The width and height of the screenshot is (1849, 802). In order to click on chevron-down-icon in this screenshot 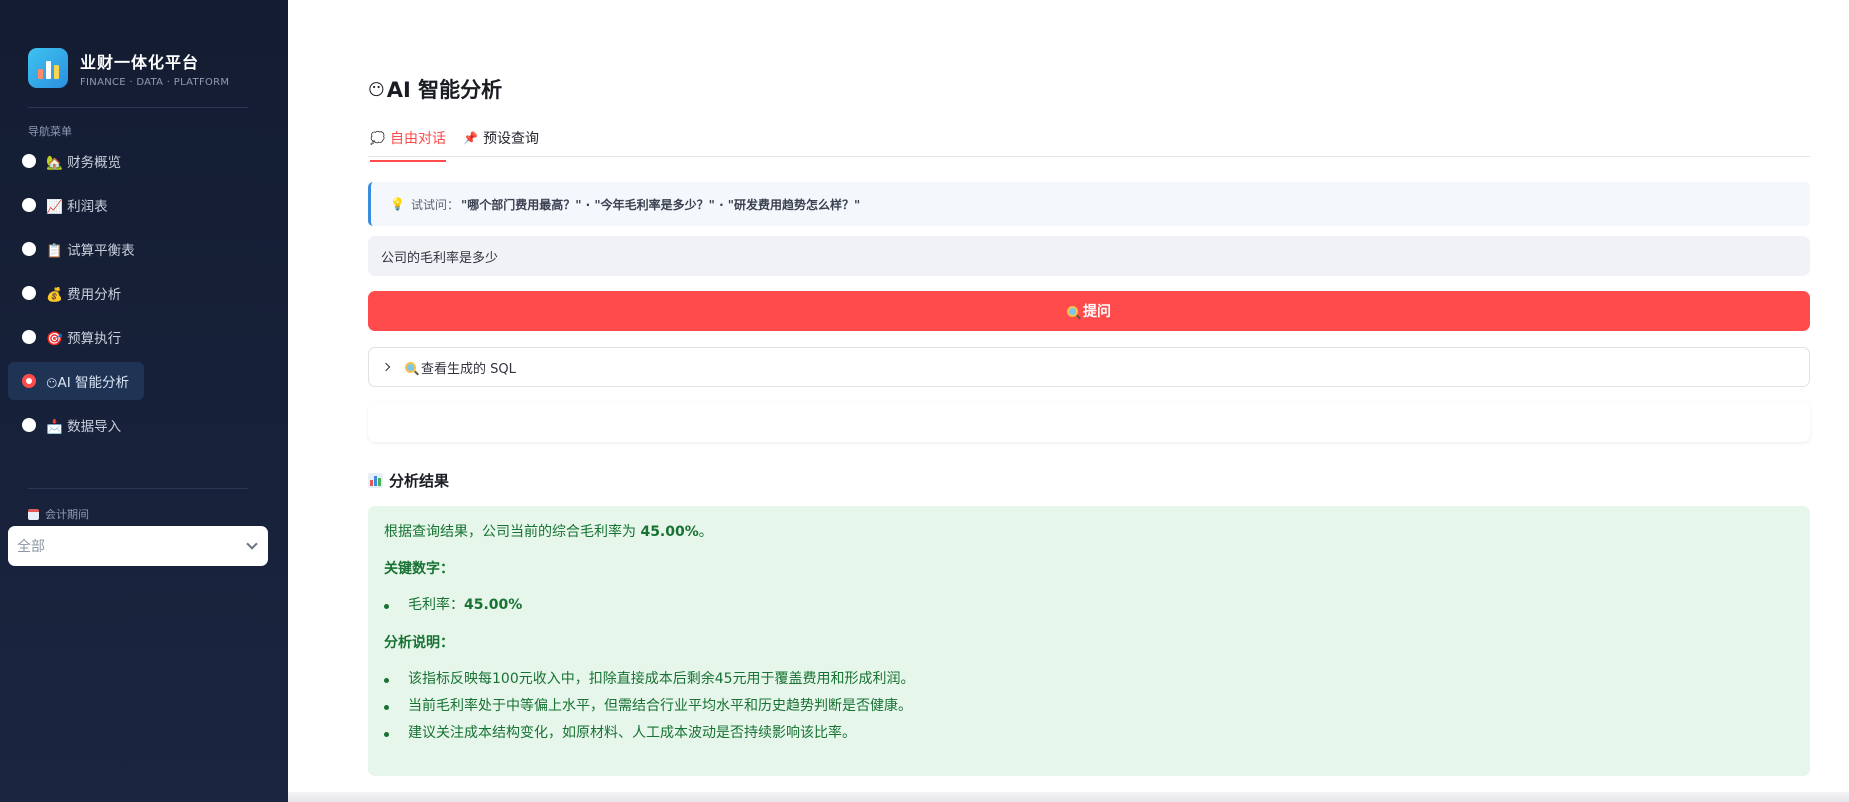, I will do `click(252, 544)`.